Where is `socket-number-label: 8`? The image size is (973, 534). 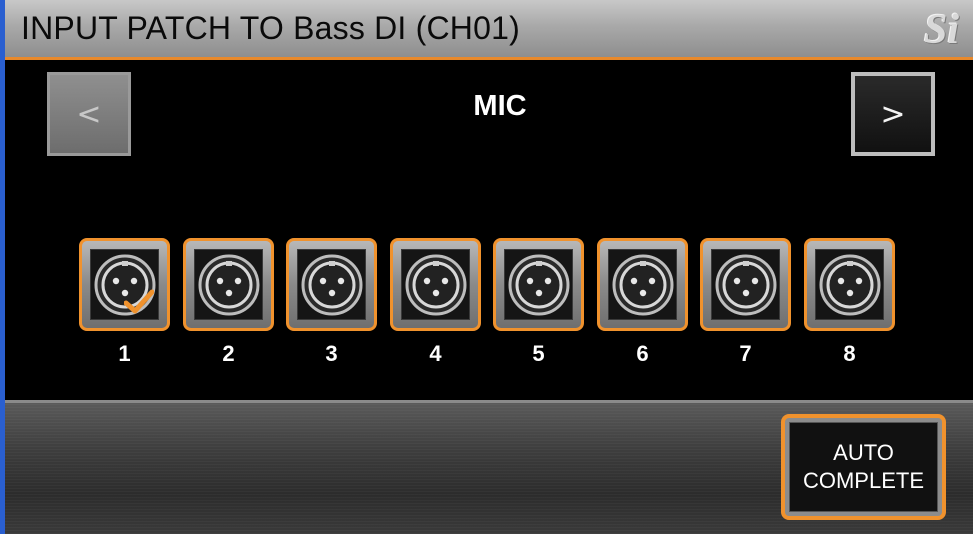 socket-number-label: 8 is located at coordinates (849, 353).